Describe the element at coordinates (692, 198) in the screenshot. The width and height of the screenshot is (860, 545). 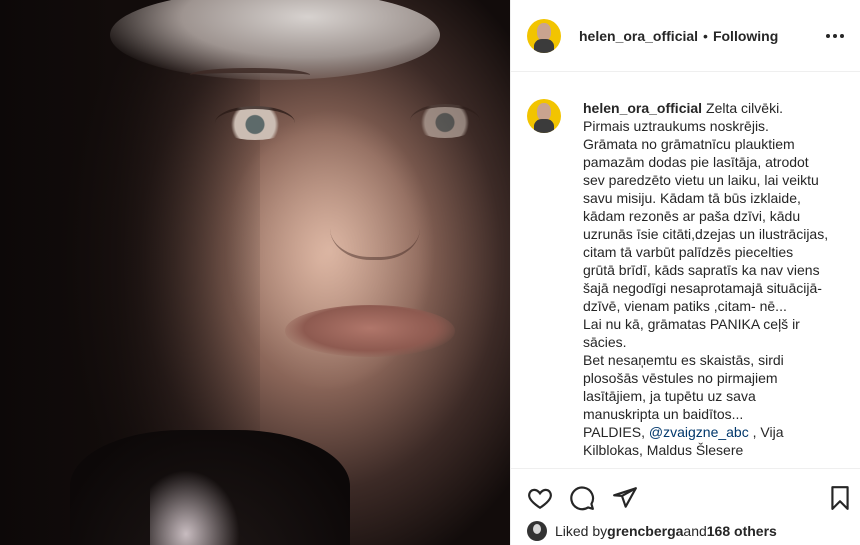
I see `caption-line: savu misiju. Kādam tā būs izklaide,` at that location.